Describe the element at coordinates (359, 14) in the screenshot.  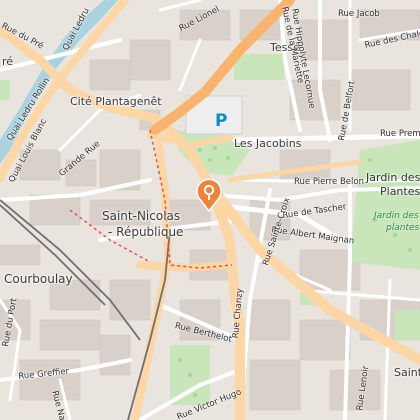
I see `street-rue-jacob: Rue Jacob` at that location.